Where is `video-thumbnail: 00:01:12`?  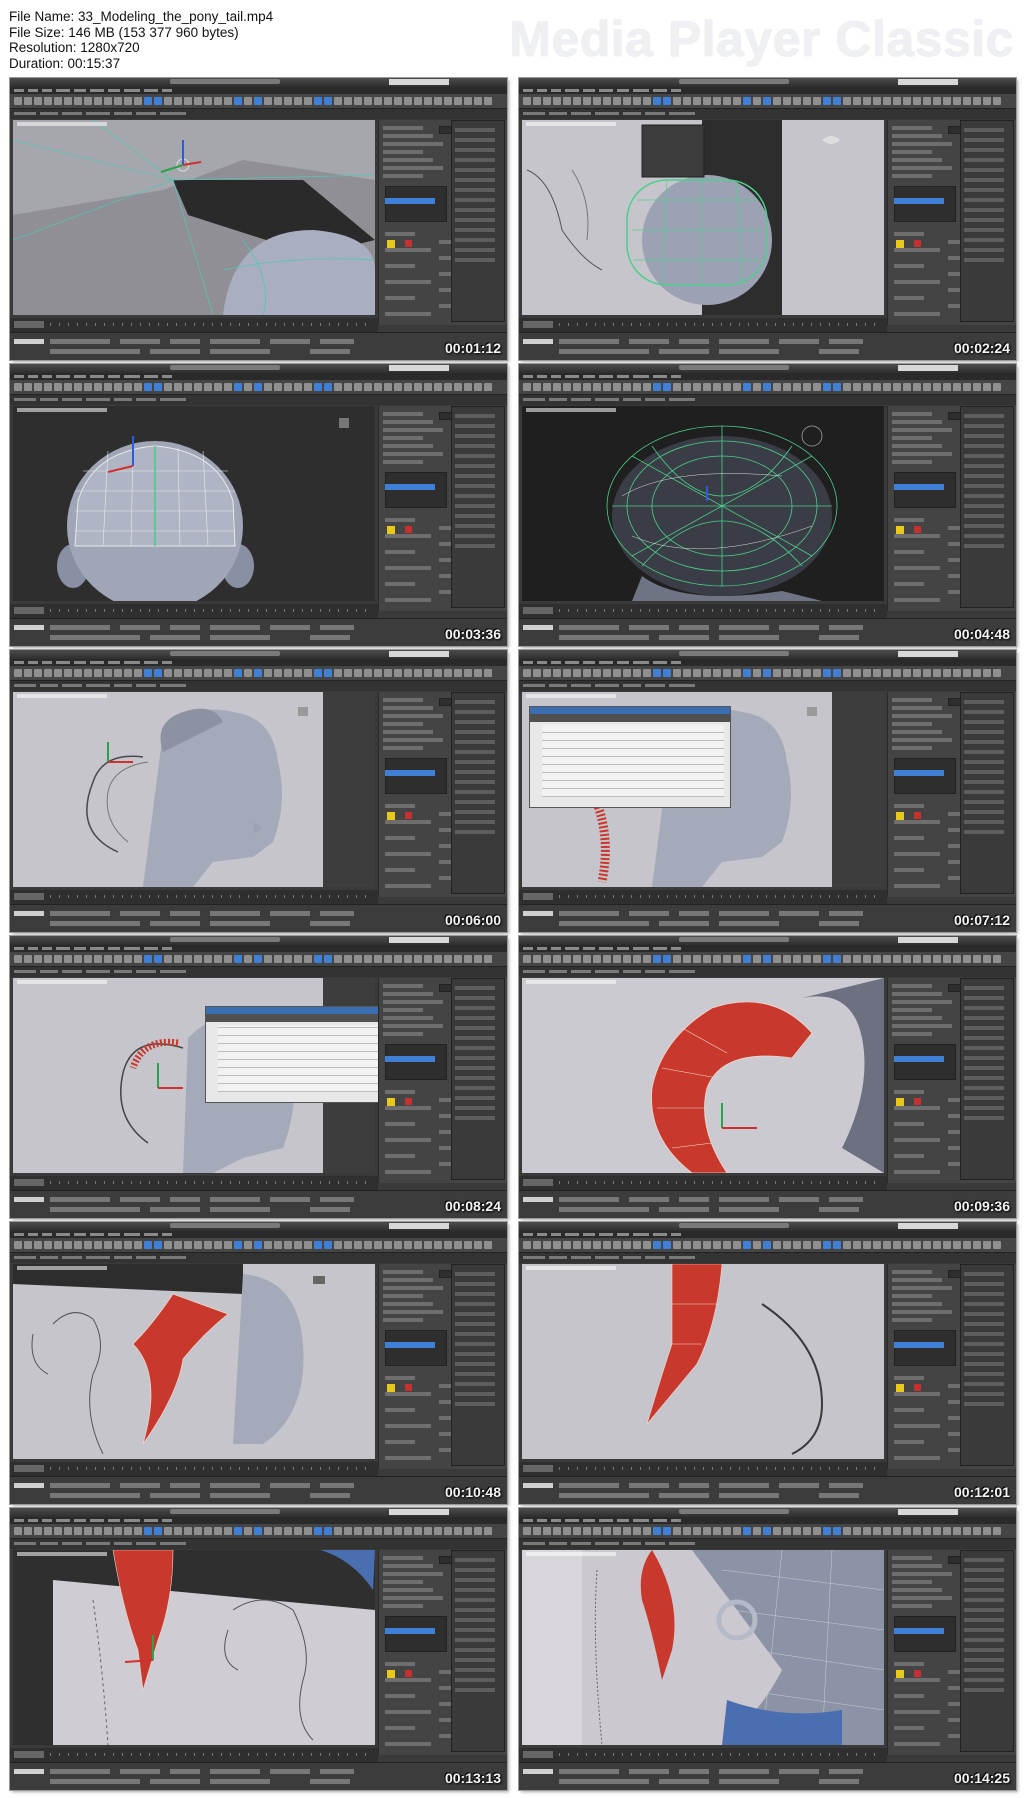 video-thumbnail: 00:01:12 is located at coordinates (258, 219).